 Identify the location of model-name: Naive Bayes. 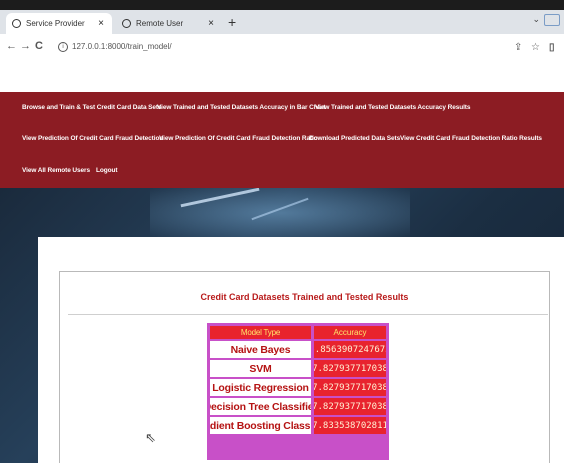
(260, 349).